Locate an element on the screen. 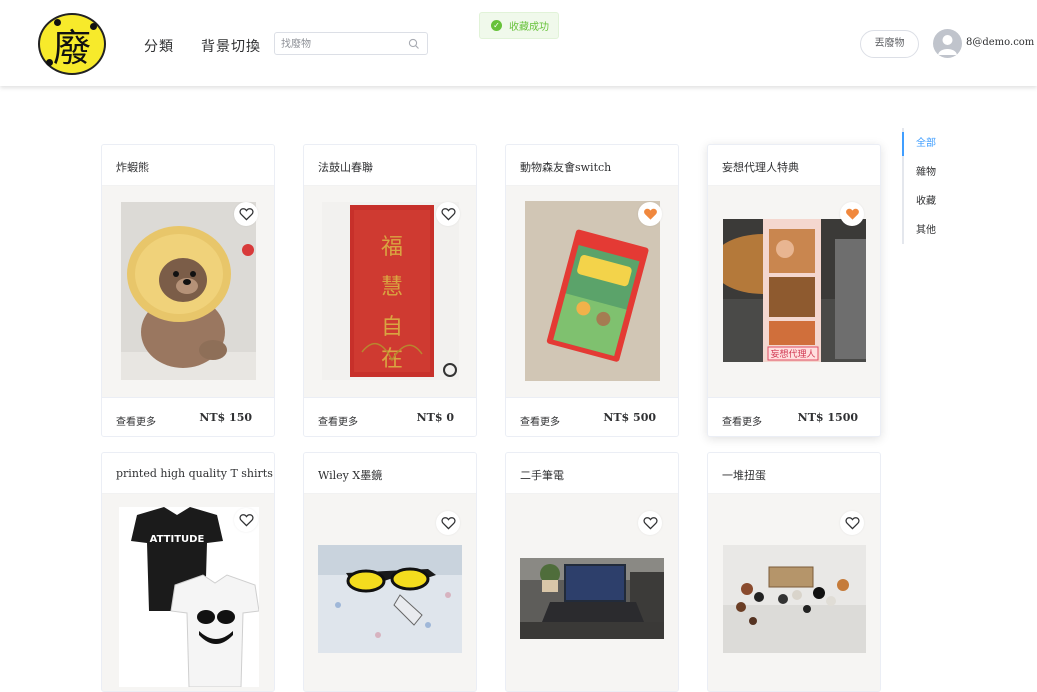 This screenshot has height=692, width=1037. category-collection: 收藏 is located at coordinates (920, 200).